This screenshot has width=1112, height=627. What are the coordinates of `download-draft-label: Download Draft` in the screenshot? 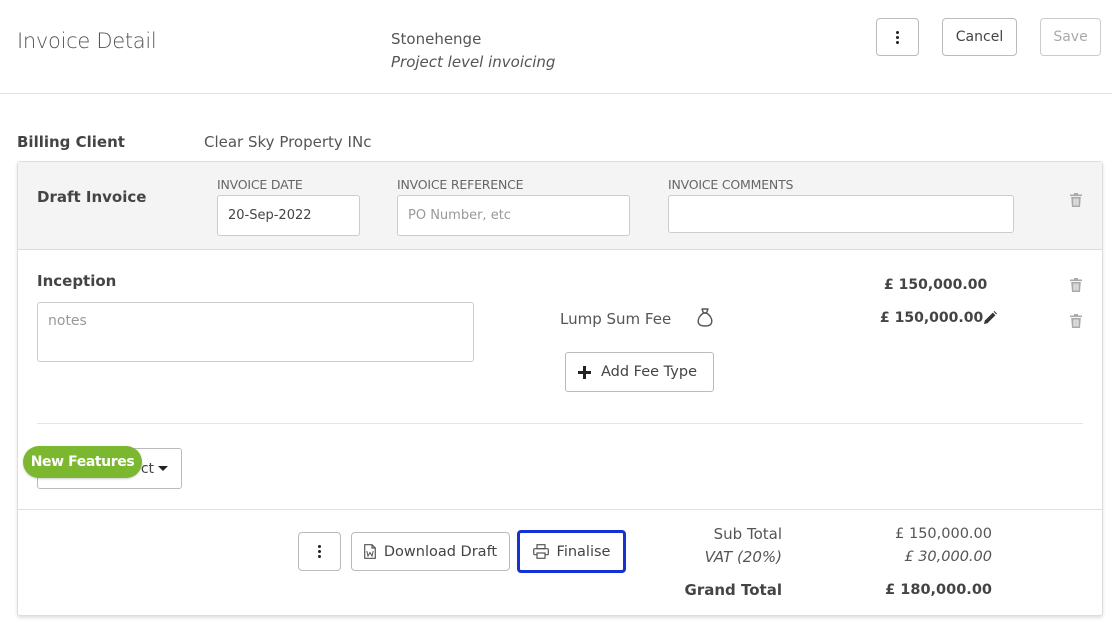 It's located at (440, 551).